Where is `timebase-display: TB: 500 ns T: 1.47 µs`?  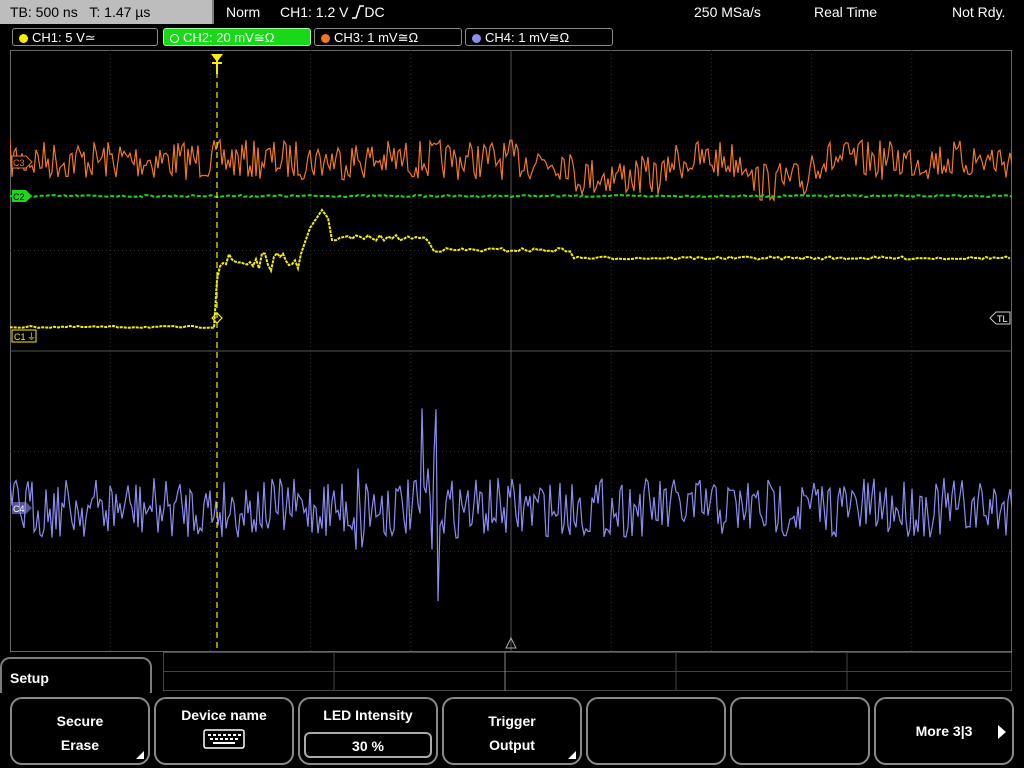 timebase-display: TB: 500 ns T: 1.47 µs is located at coordinates (107, 12).